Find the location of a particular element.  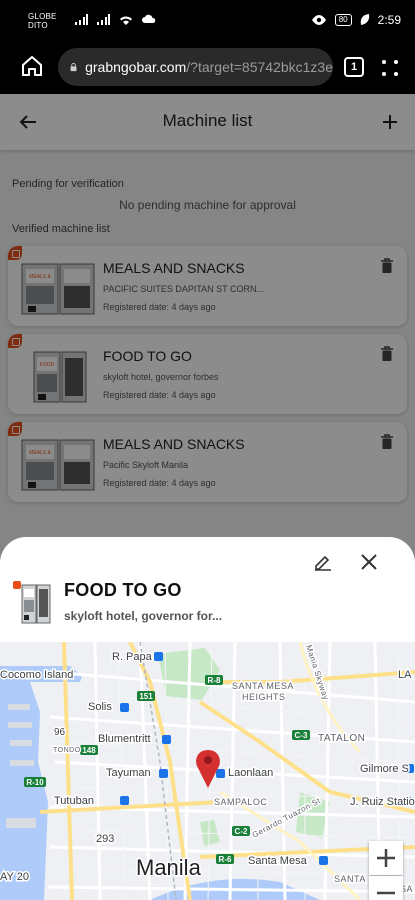

road-shield-c2: C-2 is located at coordinates (241, 831).